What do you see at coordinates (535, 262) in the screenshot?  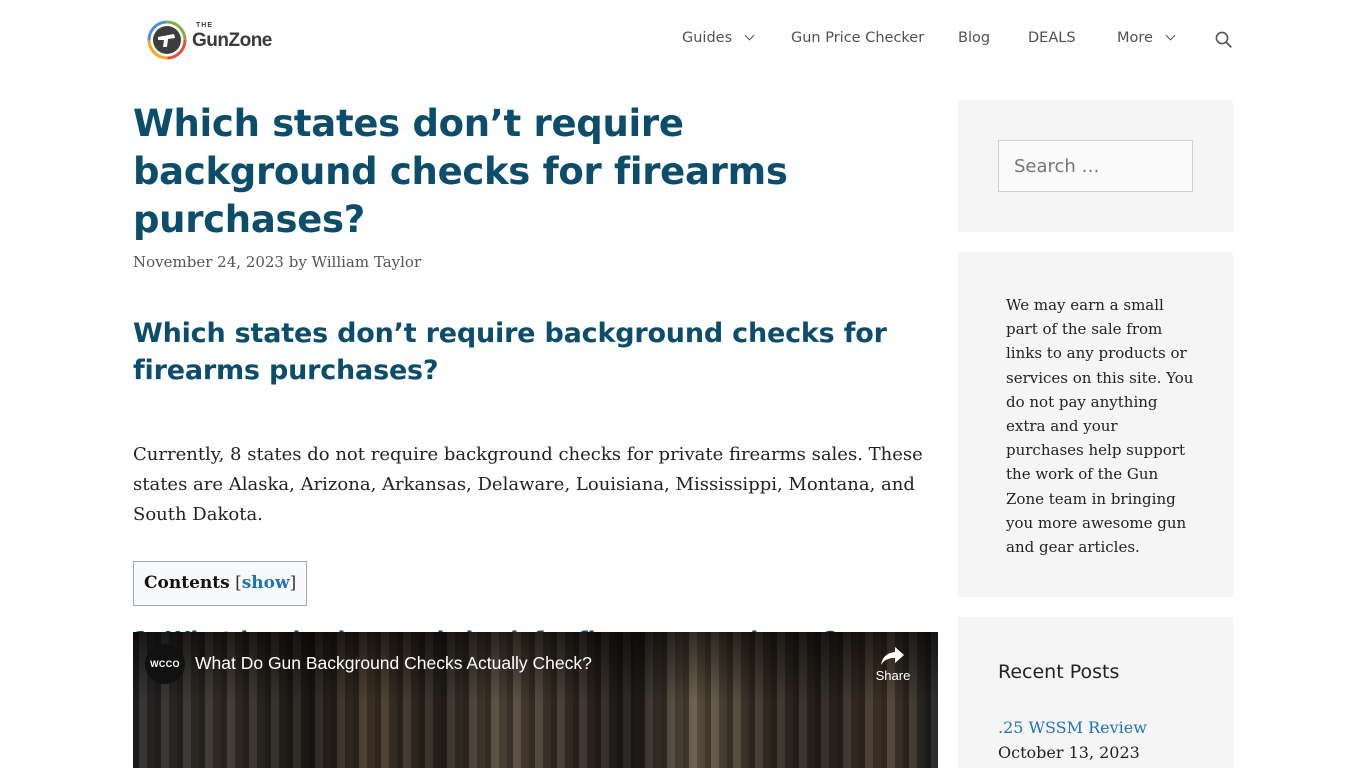 I see `post-meta: November 24, 2023 by William Taylor` at bounding box center [535, 262].